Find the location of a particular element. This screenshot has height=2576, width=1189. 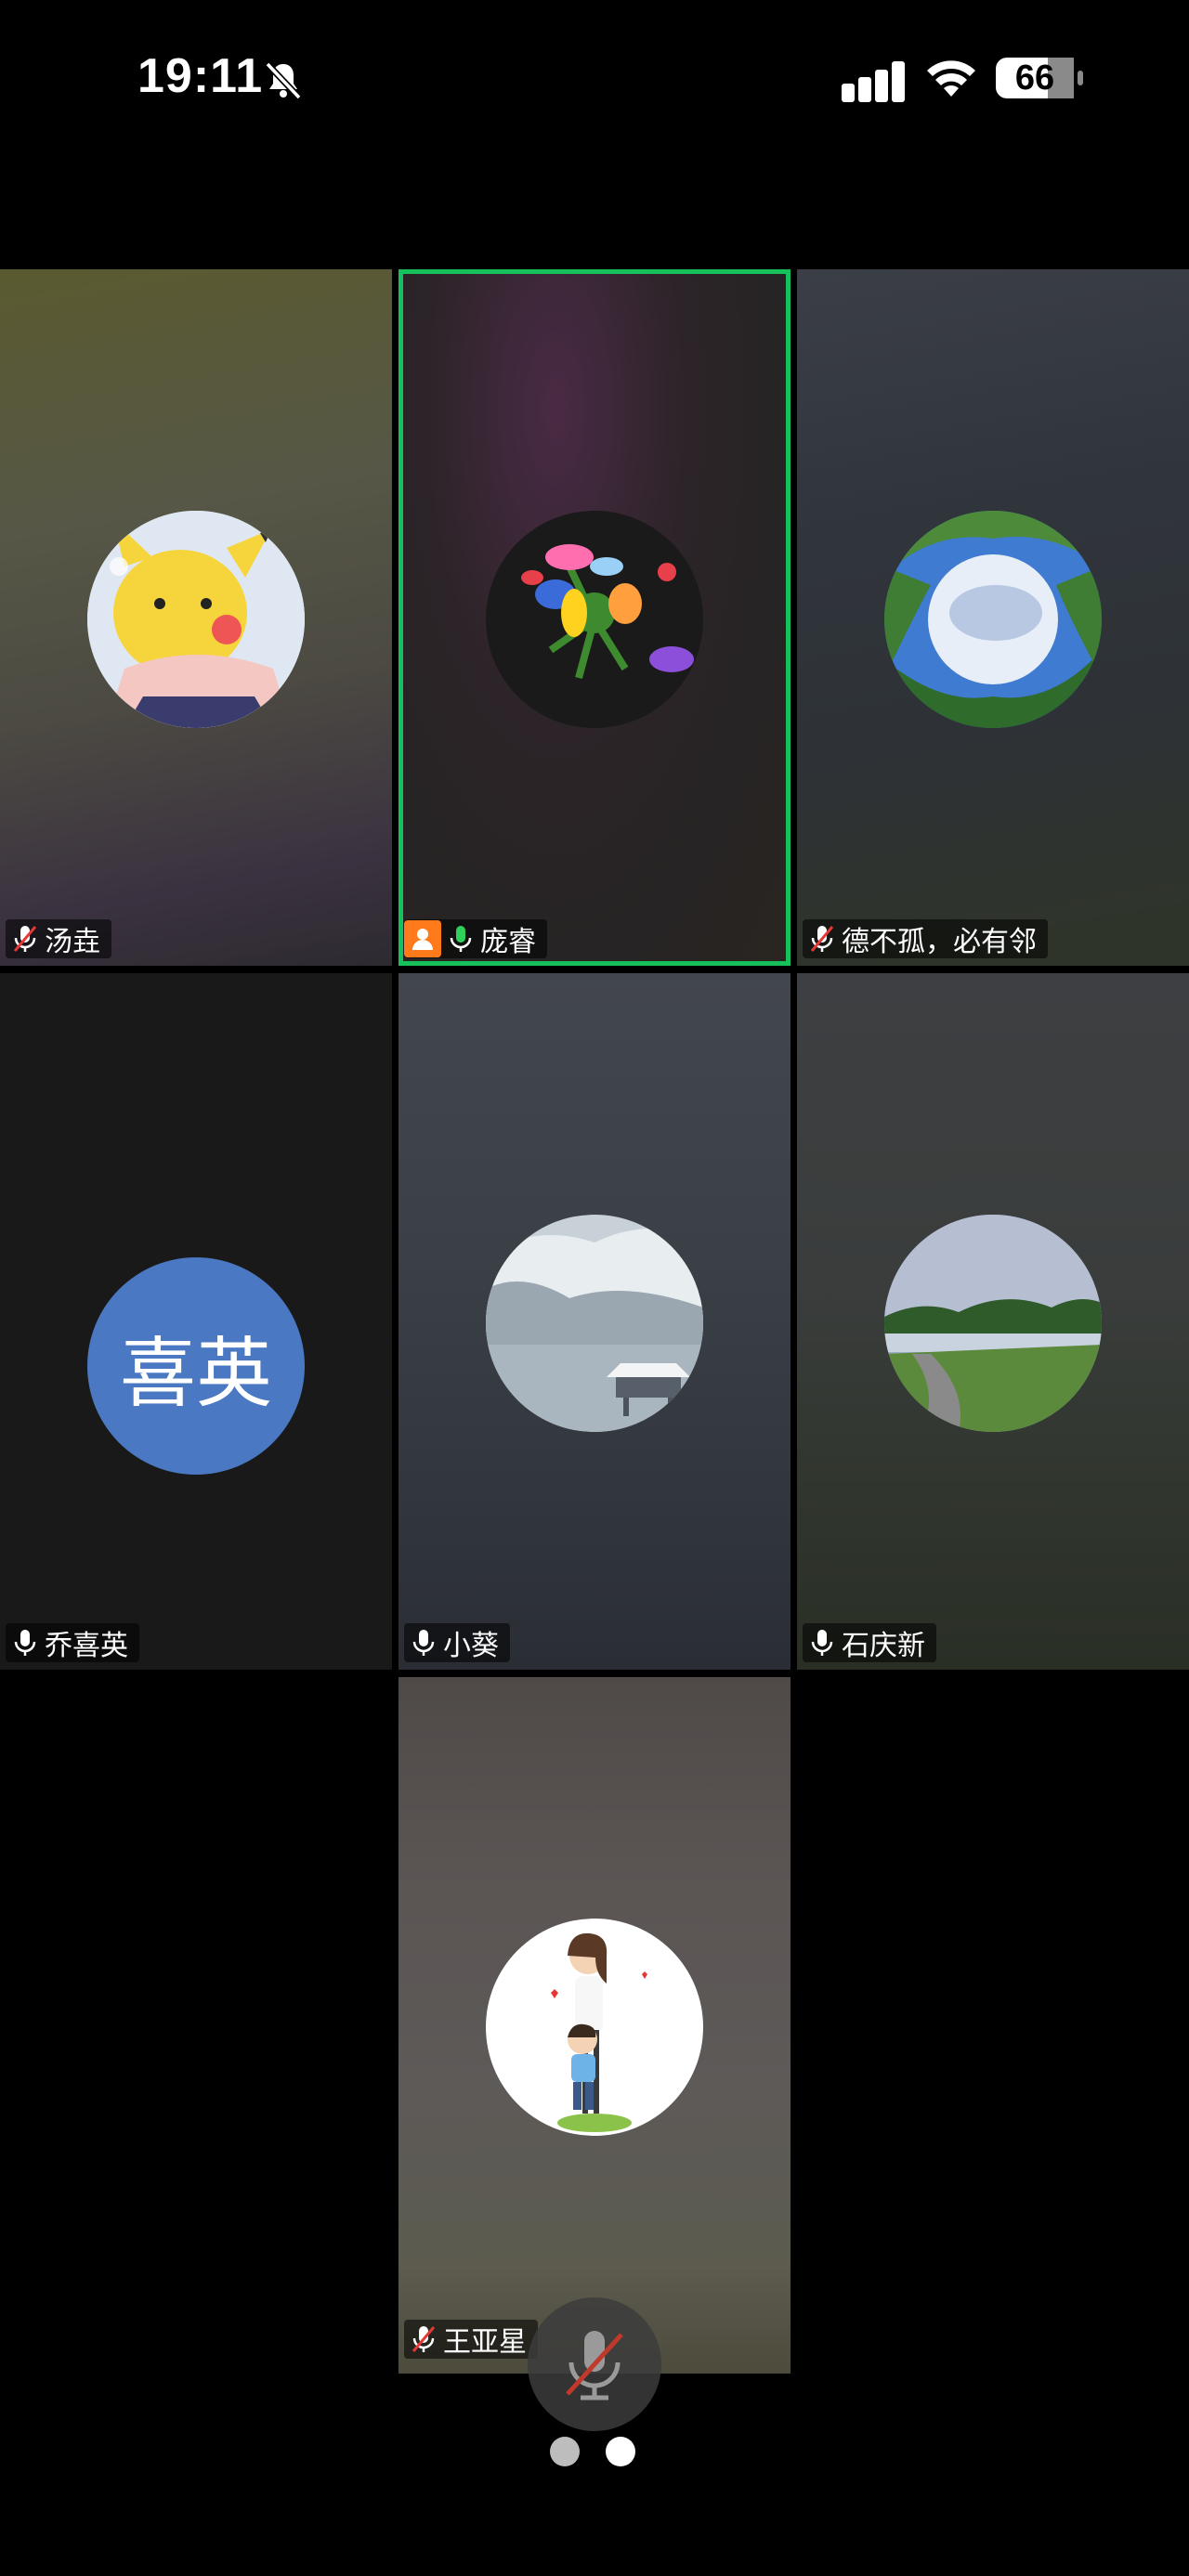

participant-tile: 汤垚 is located at coordinates (196, 617).